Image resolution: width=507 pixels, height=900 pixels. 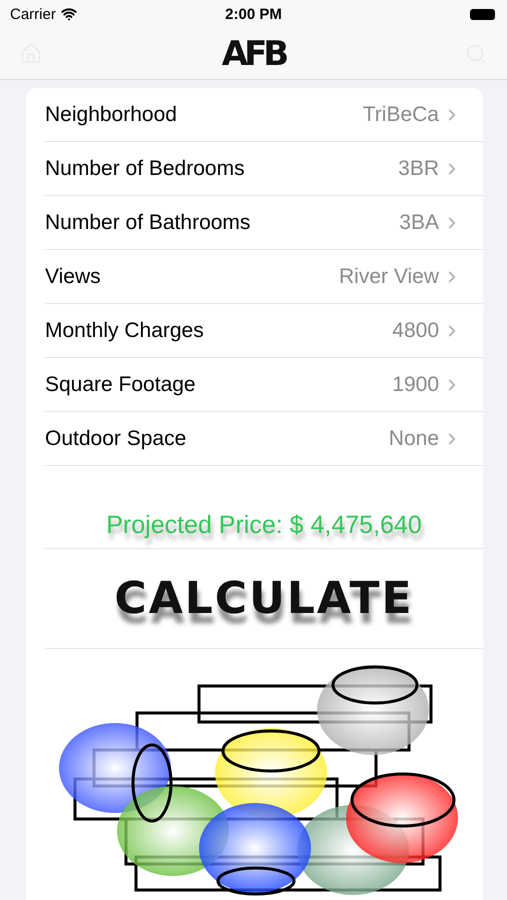 I want to click on row-label: Neighborhood, so click(x=204, y=114).